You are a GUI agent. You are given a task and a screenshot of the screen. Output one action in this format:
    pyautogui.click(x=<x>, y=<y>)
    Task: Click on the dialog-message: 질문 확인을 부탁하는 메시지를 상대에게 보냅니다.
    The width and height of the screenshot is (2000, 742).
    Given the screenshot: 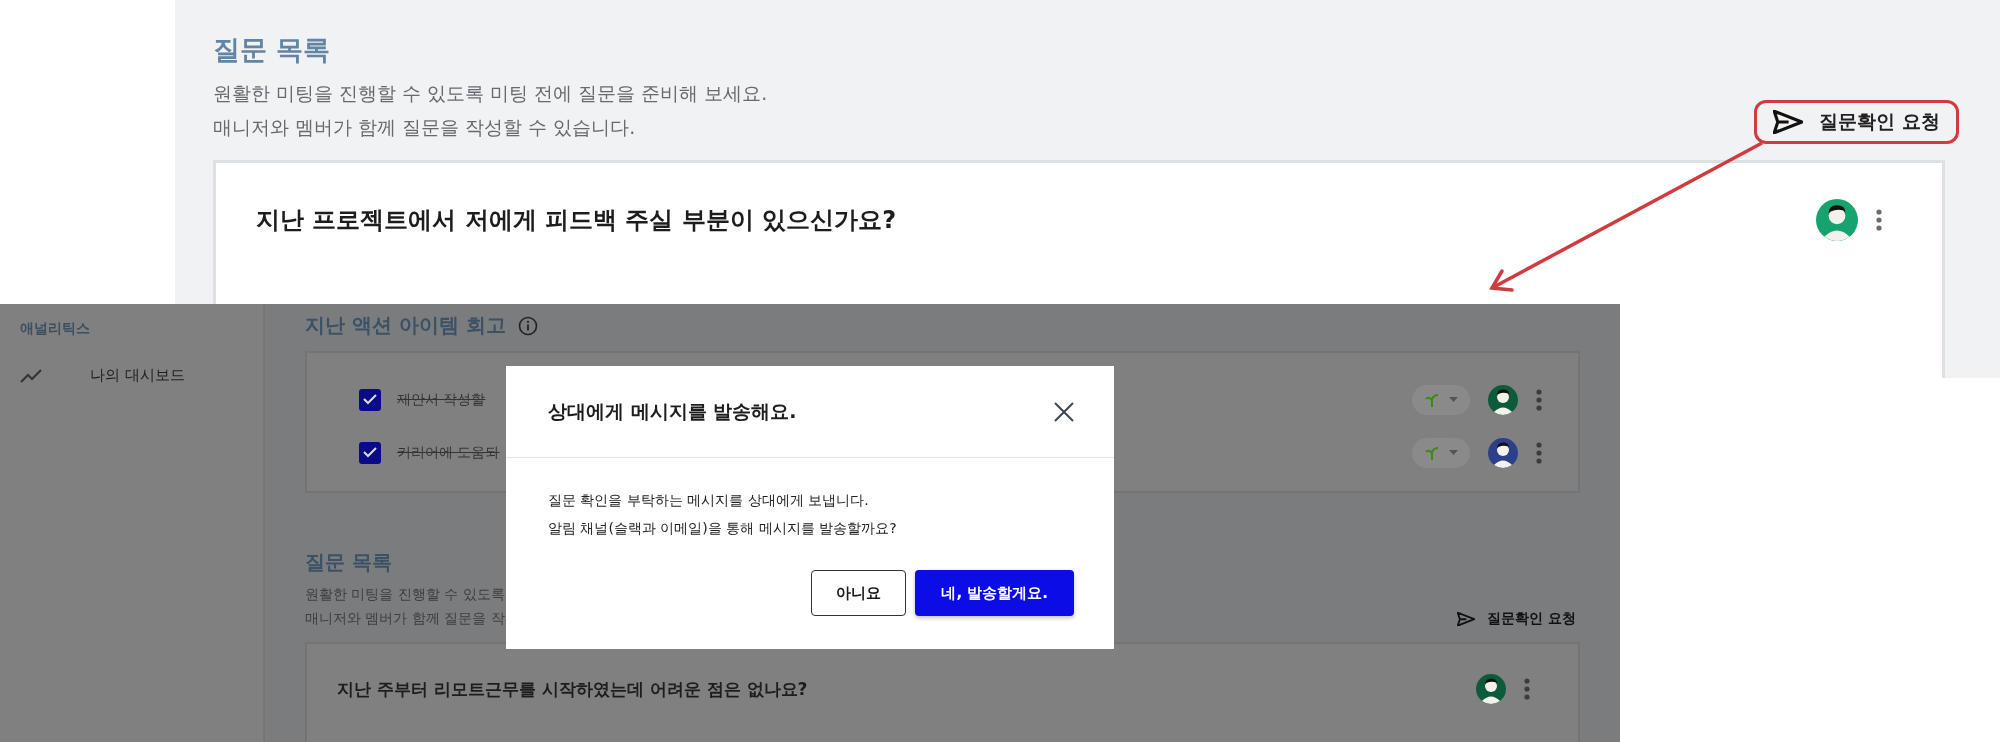 What is the action you would take?
    pyautogui.click(x=709, y=500)
    